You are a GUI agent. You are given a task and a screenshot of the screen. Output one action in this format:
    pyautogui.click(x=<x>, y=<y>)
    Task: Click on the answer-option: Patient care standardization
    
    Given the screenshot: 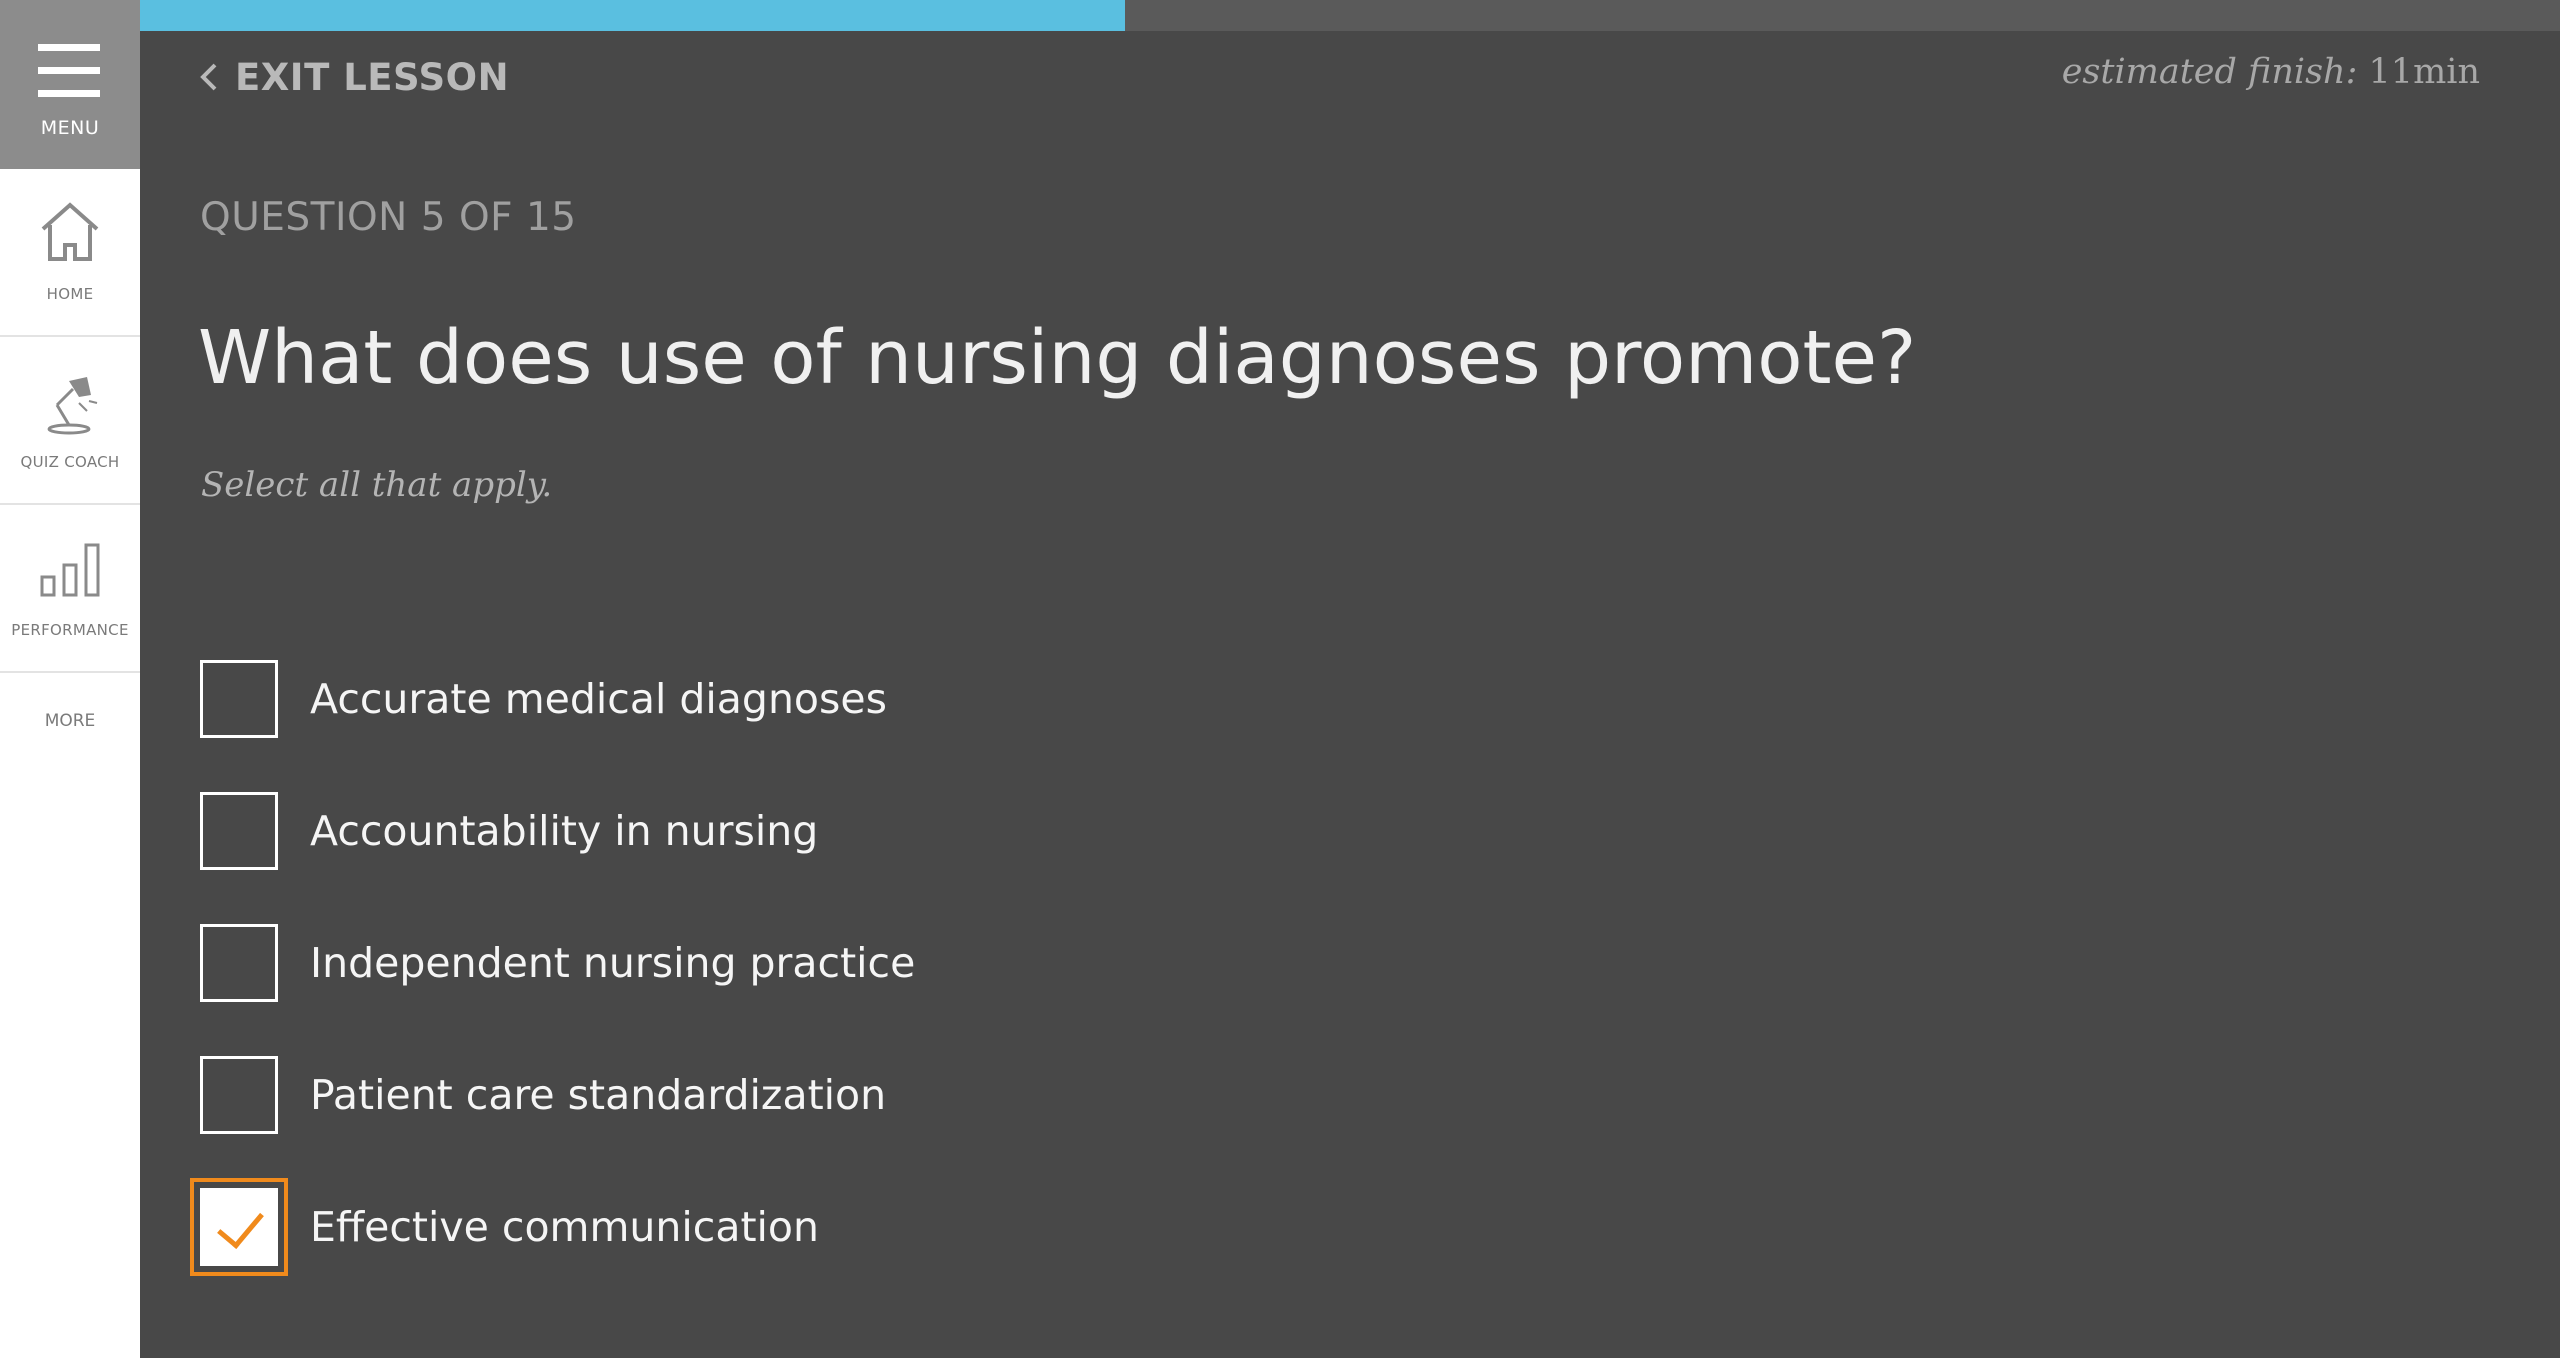 What is the action you would take?
    pyautogui.click(x=543, y=1095)
    